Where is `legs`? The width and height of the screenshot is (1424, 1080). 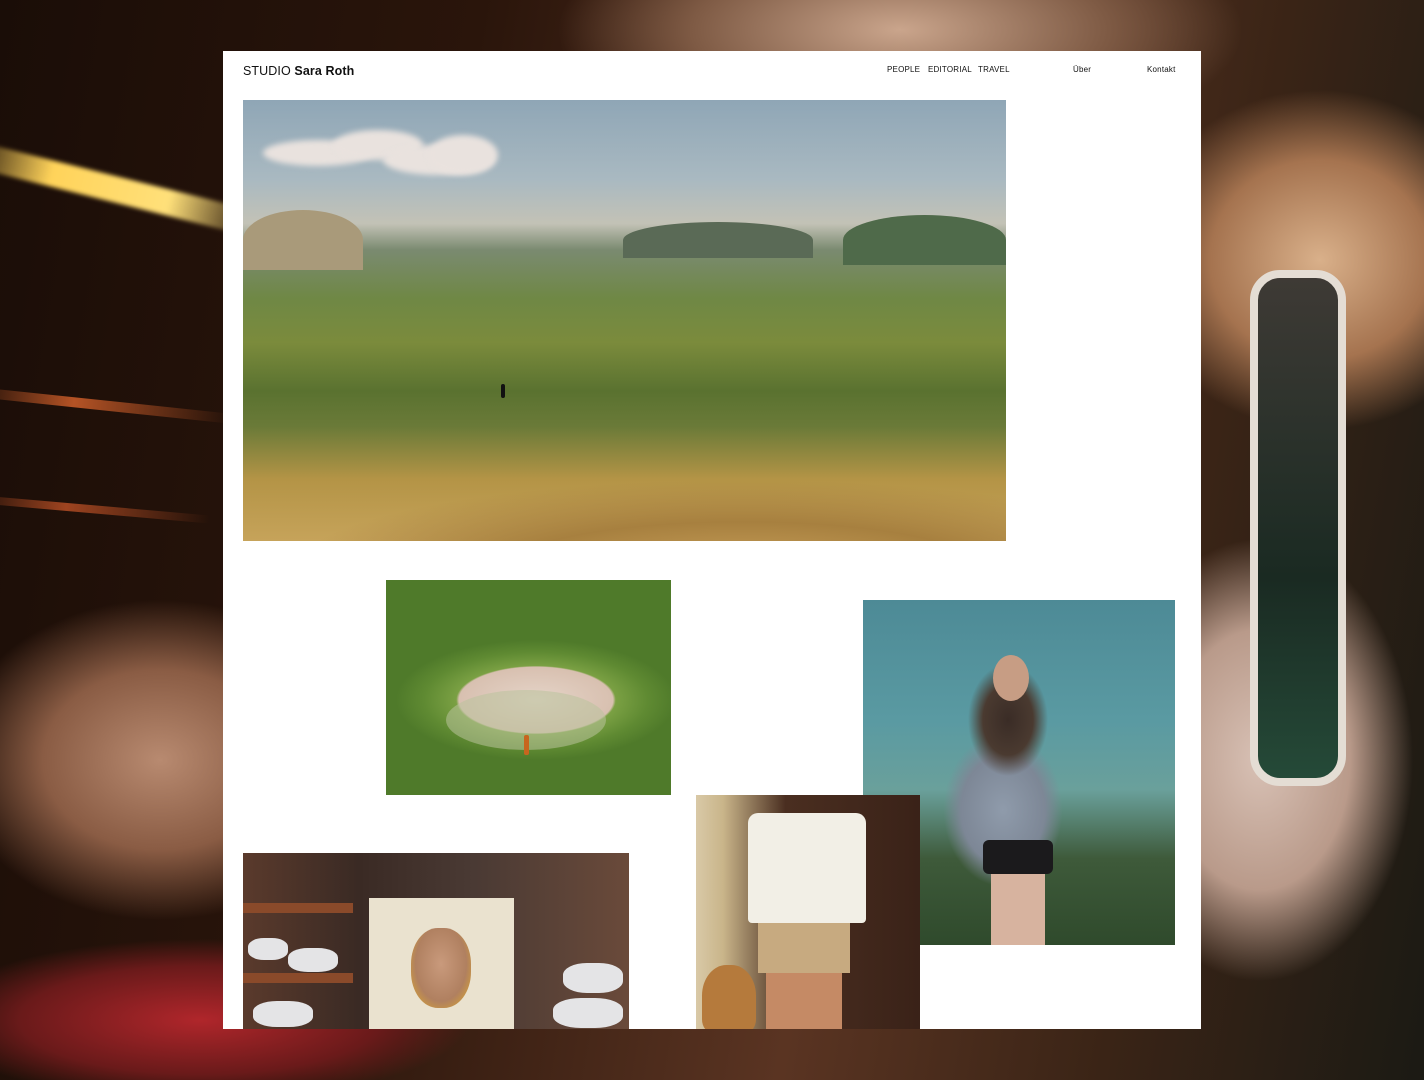 legs is located at coordinates (804, 1001).